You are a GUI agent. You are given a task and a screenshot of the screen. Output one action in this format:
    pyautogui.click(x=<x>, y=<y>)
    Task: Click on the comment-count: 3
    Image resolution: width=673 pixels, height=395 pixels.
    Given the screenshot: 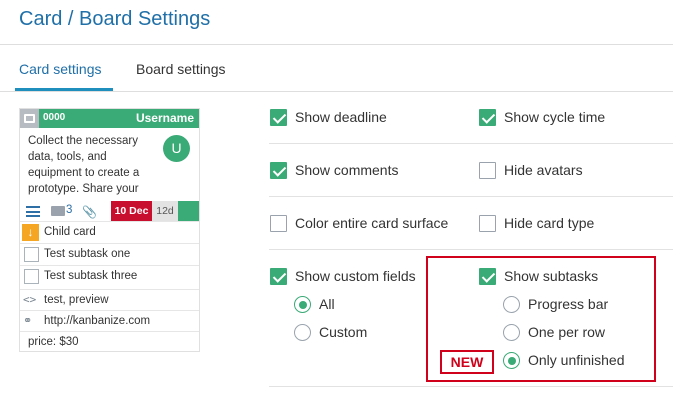 What is the action you would take?
    pyautogui.click(x=69, y=210)
    